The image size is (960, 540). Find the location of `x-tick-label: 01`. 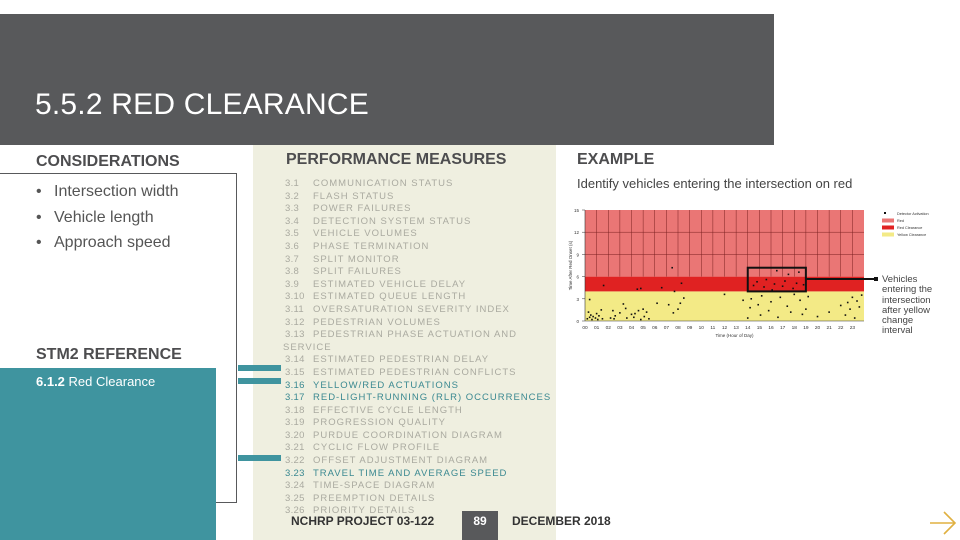

x-tick-label: 01 is located at coordinates (597, 328).